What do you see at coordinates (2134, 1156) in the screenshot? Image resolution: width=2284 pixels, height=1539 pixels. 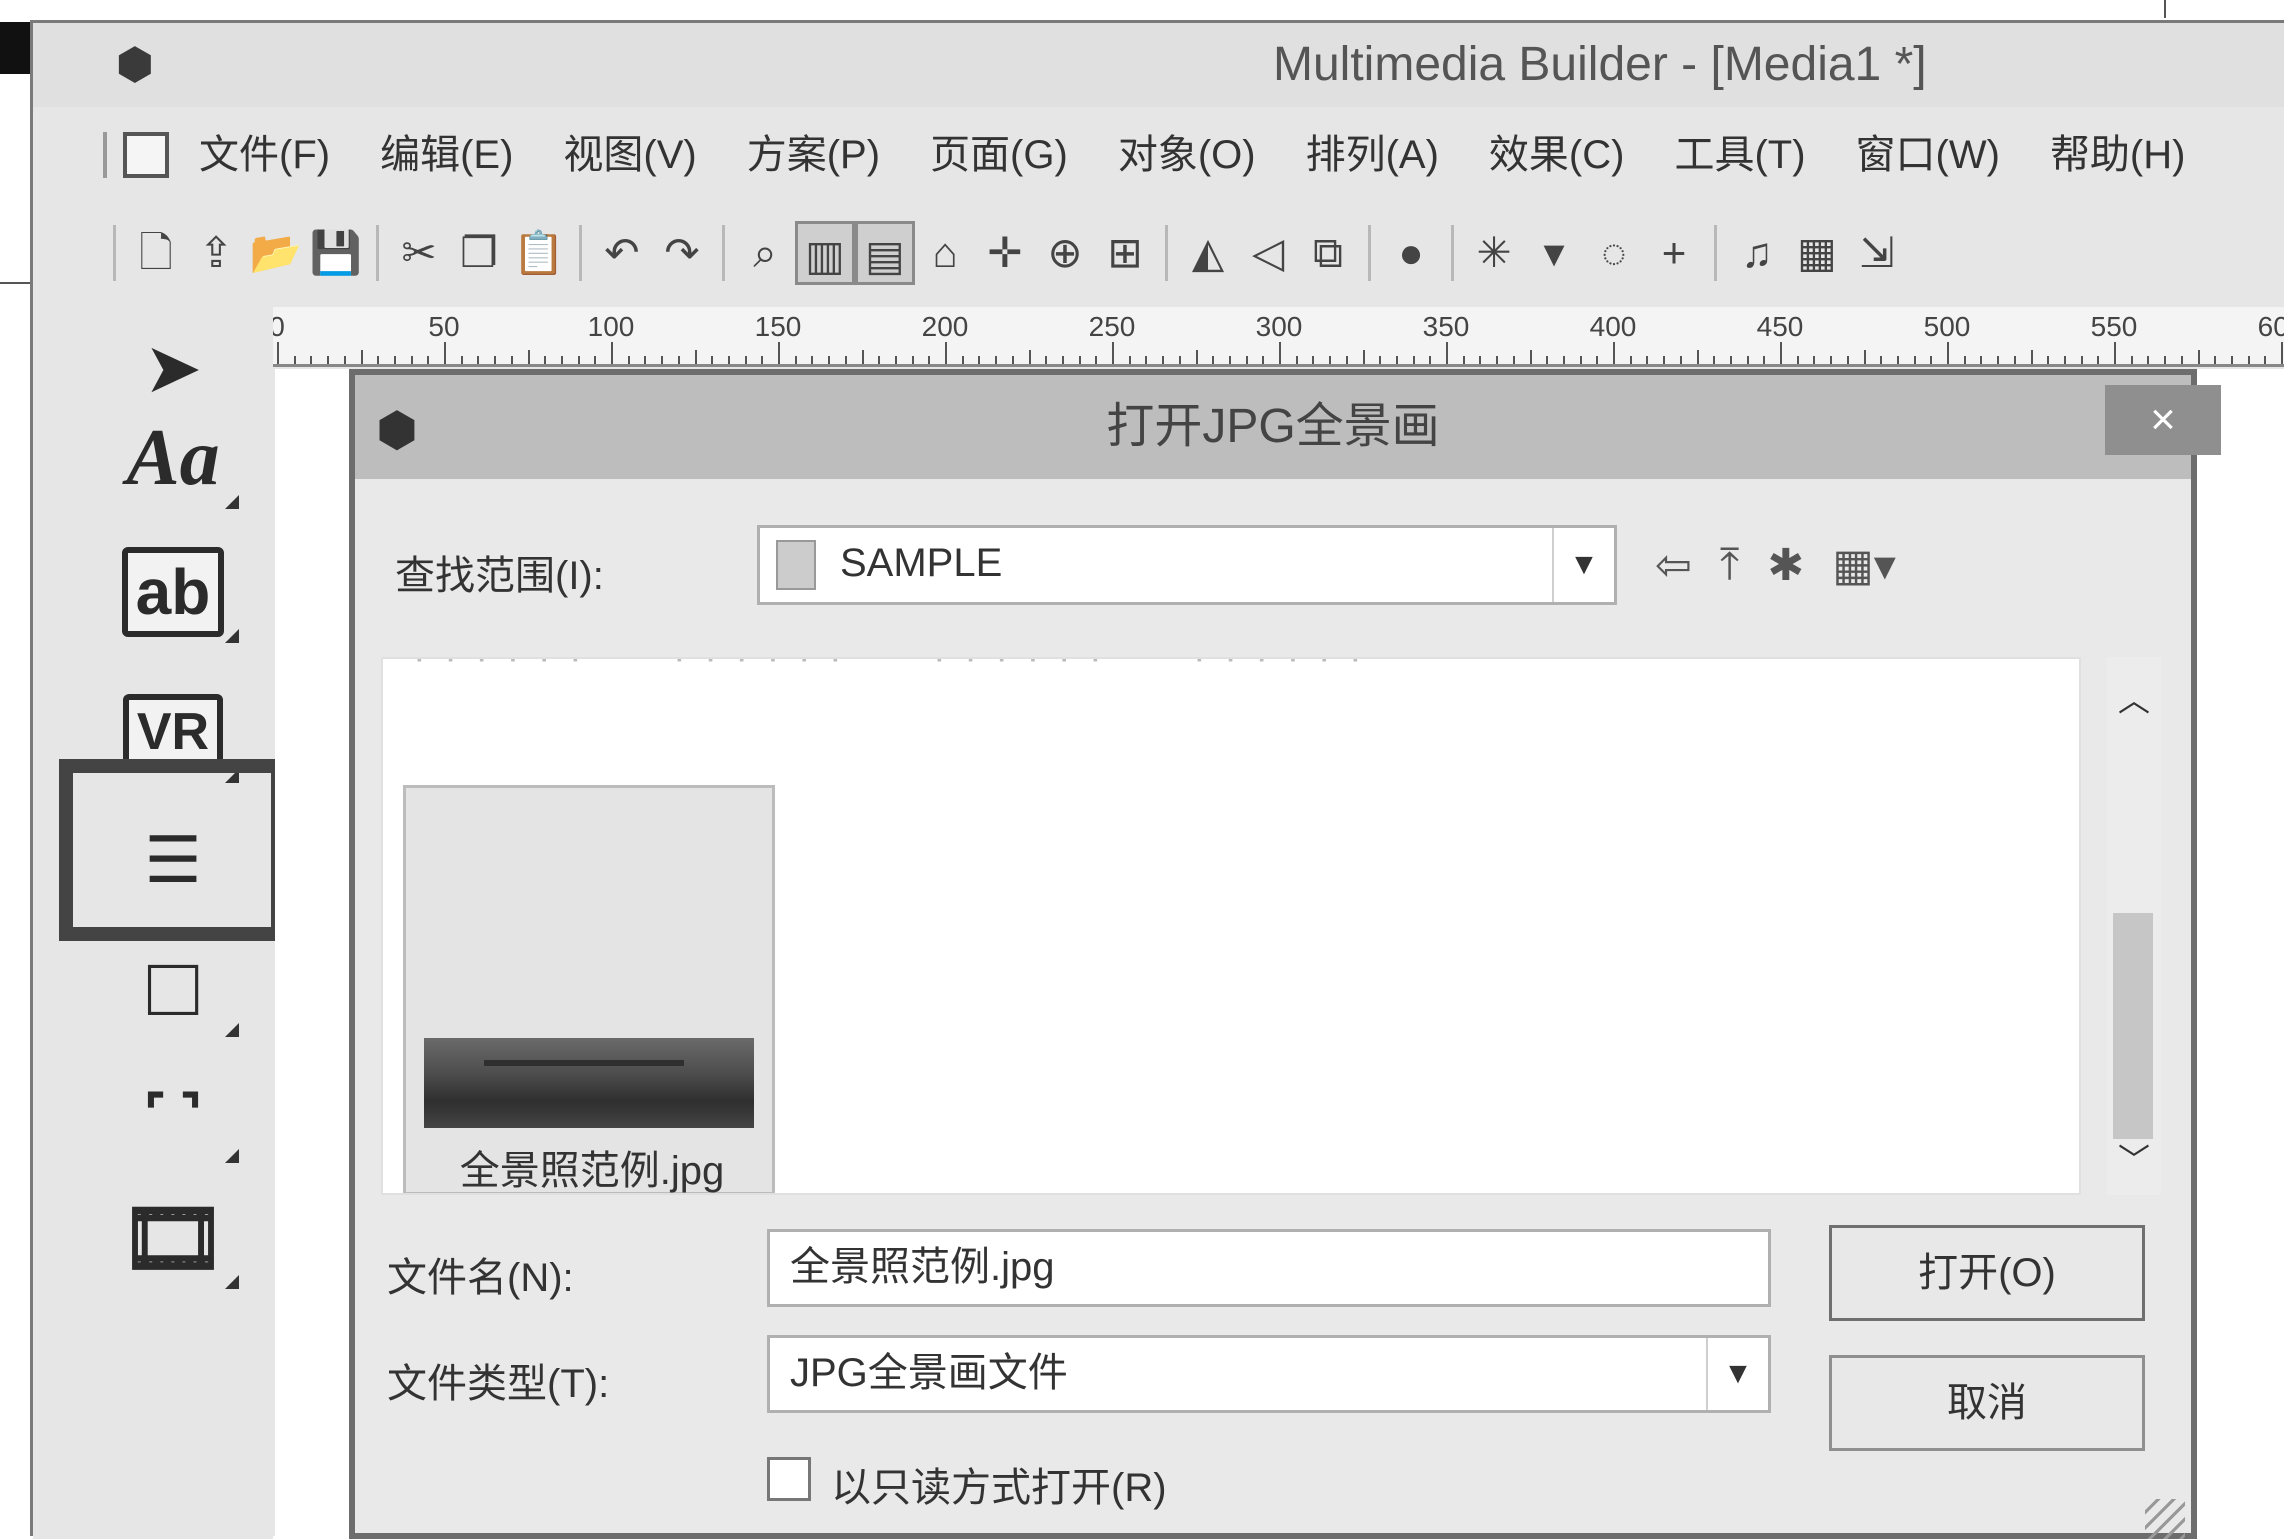 I see `scroll-down-icon: ﹀` at bounding box center [2134, 1156].